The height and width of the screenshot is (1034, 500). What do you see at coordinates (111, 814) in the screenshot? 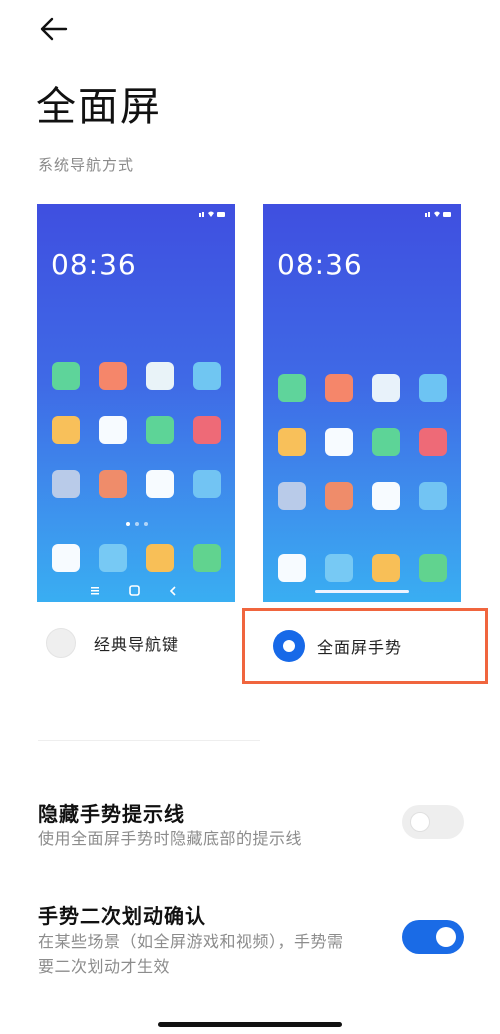
I see `setting-hide-hint-title: 隐藏手势提示线` at bounding box center [111, 814].